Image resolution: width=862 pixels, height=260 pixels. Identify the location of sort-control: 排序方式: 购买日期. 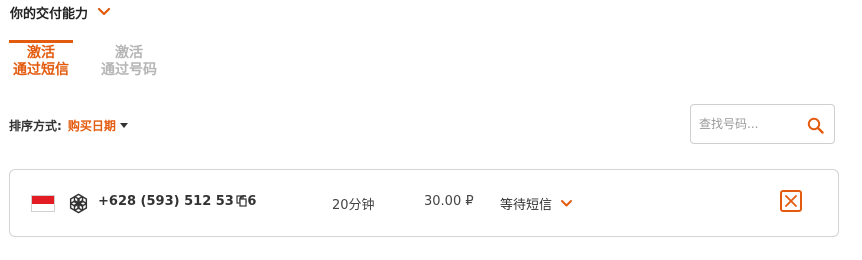
(68, 125).